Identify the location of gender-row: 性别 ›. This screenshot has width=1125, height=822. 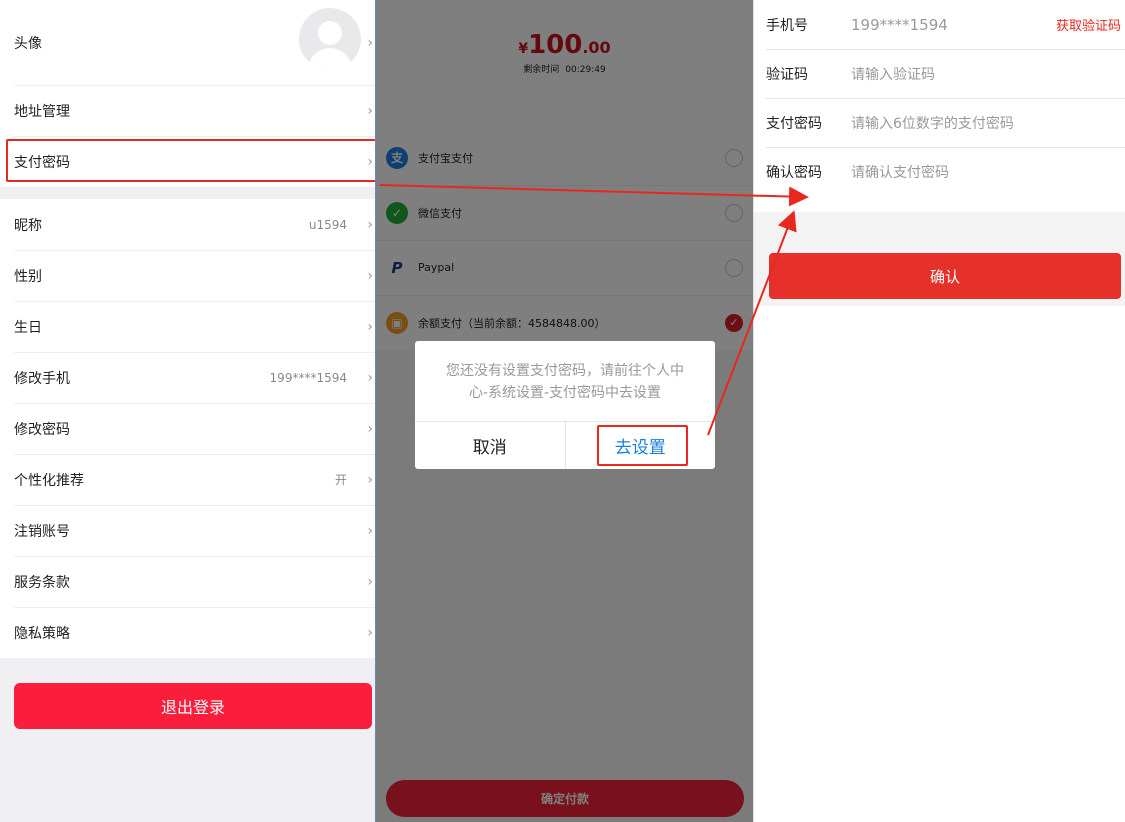
(187, 275).